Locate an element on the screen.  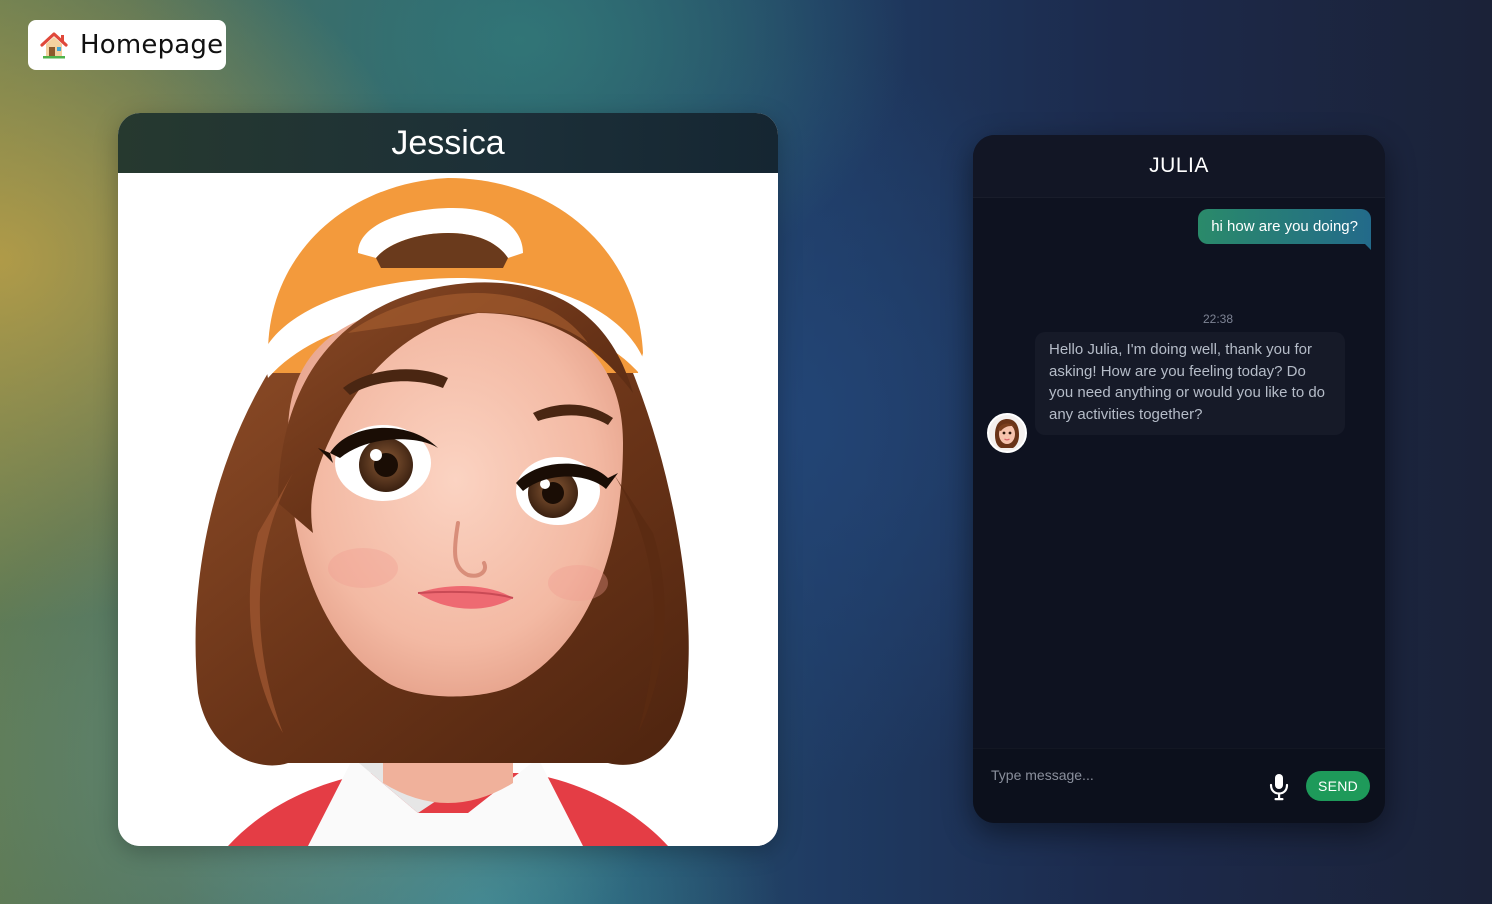
homepage-button: Homepage is located at coordinates (127, 45).